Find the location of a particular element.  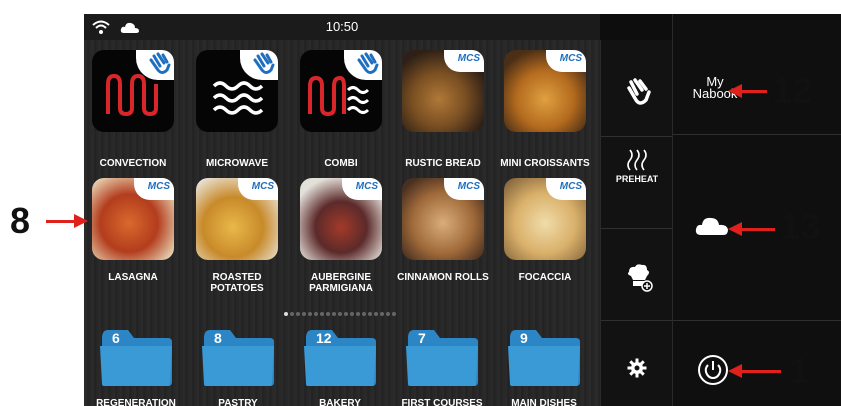

tile-mini-croissants: MCS is located at coordinates (545, 91).